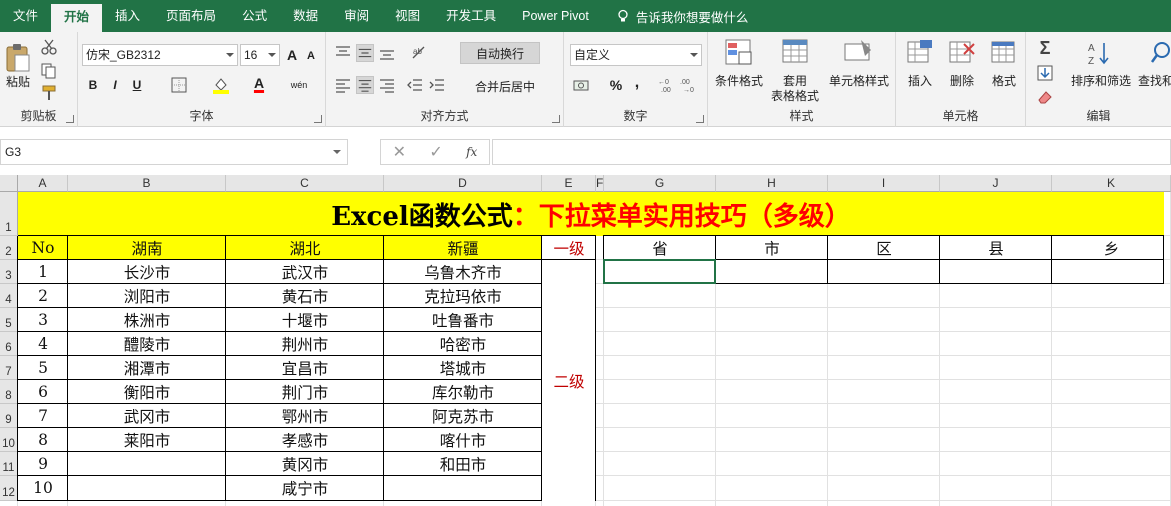  Describe the element at coordinates (9, 248) in the screenshot. I see `row-header-2: 2` at that location.